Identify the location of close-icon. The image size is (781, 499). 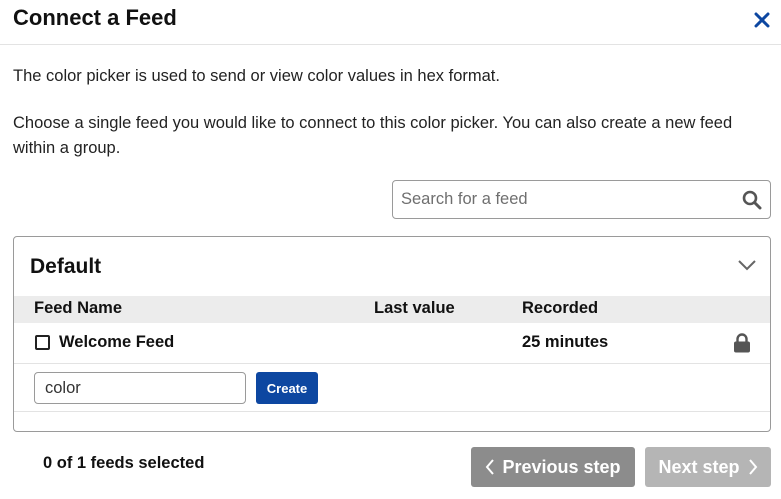
(762, 20).